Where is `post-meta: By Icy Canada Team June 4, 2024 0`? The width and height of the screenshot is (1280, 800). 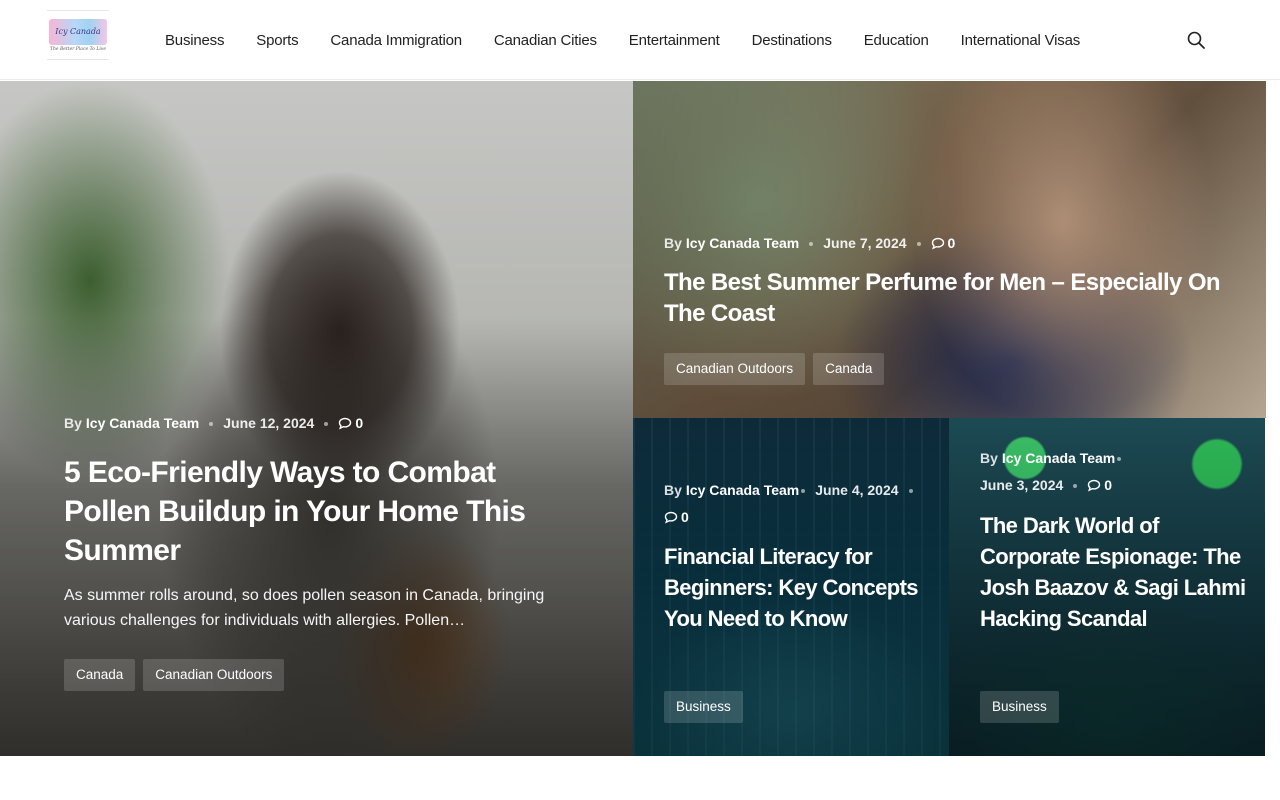
post-meta: By Icy Canada Team June 4, 2024 0 is located at coordinates (794, 504).